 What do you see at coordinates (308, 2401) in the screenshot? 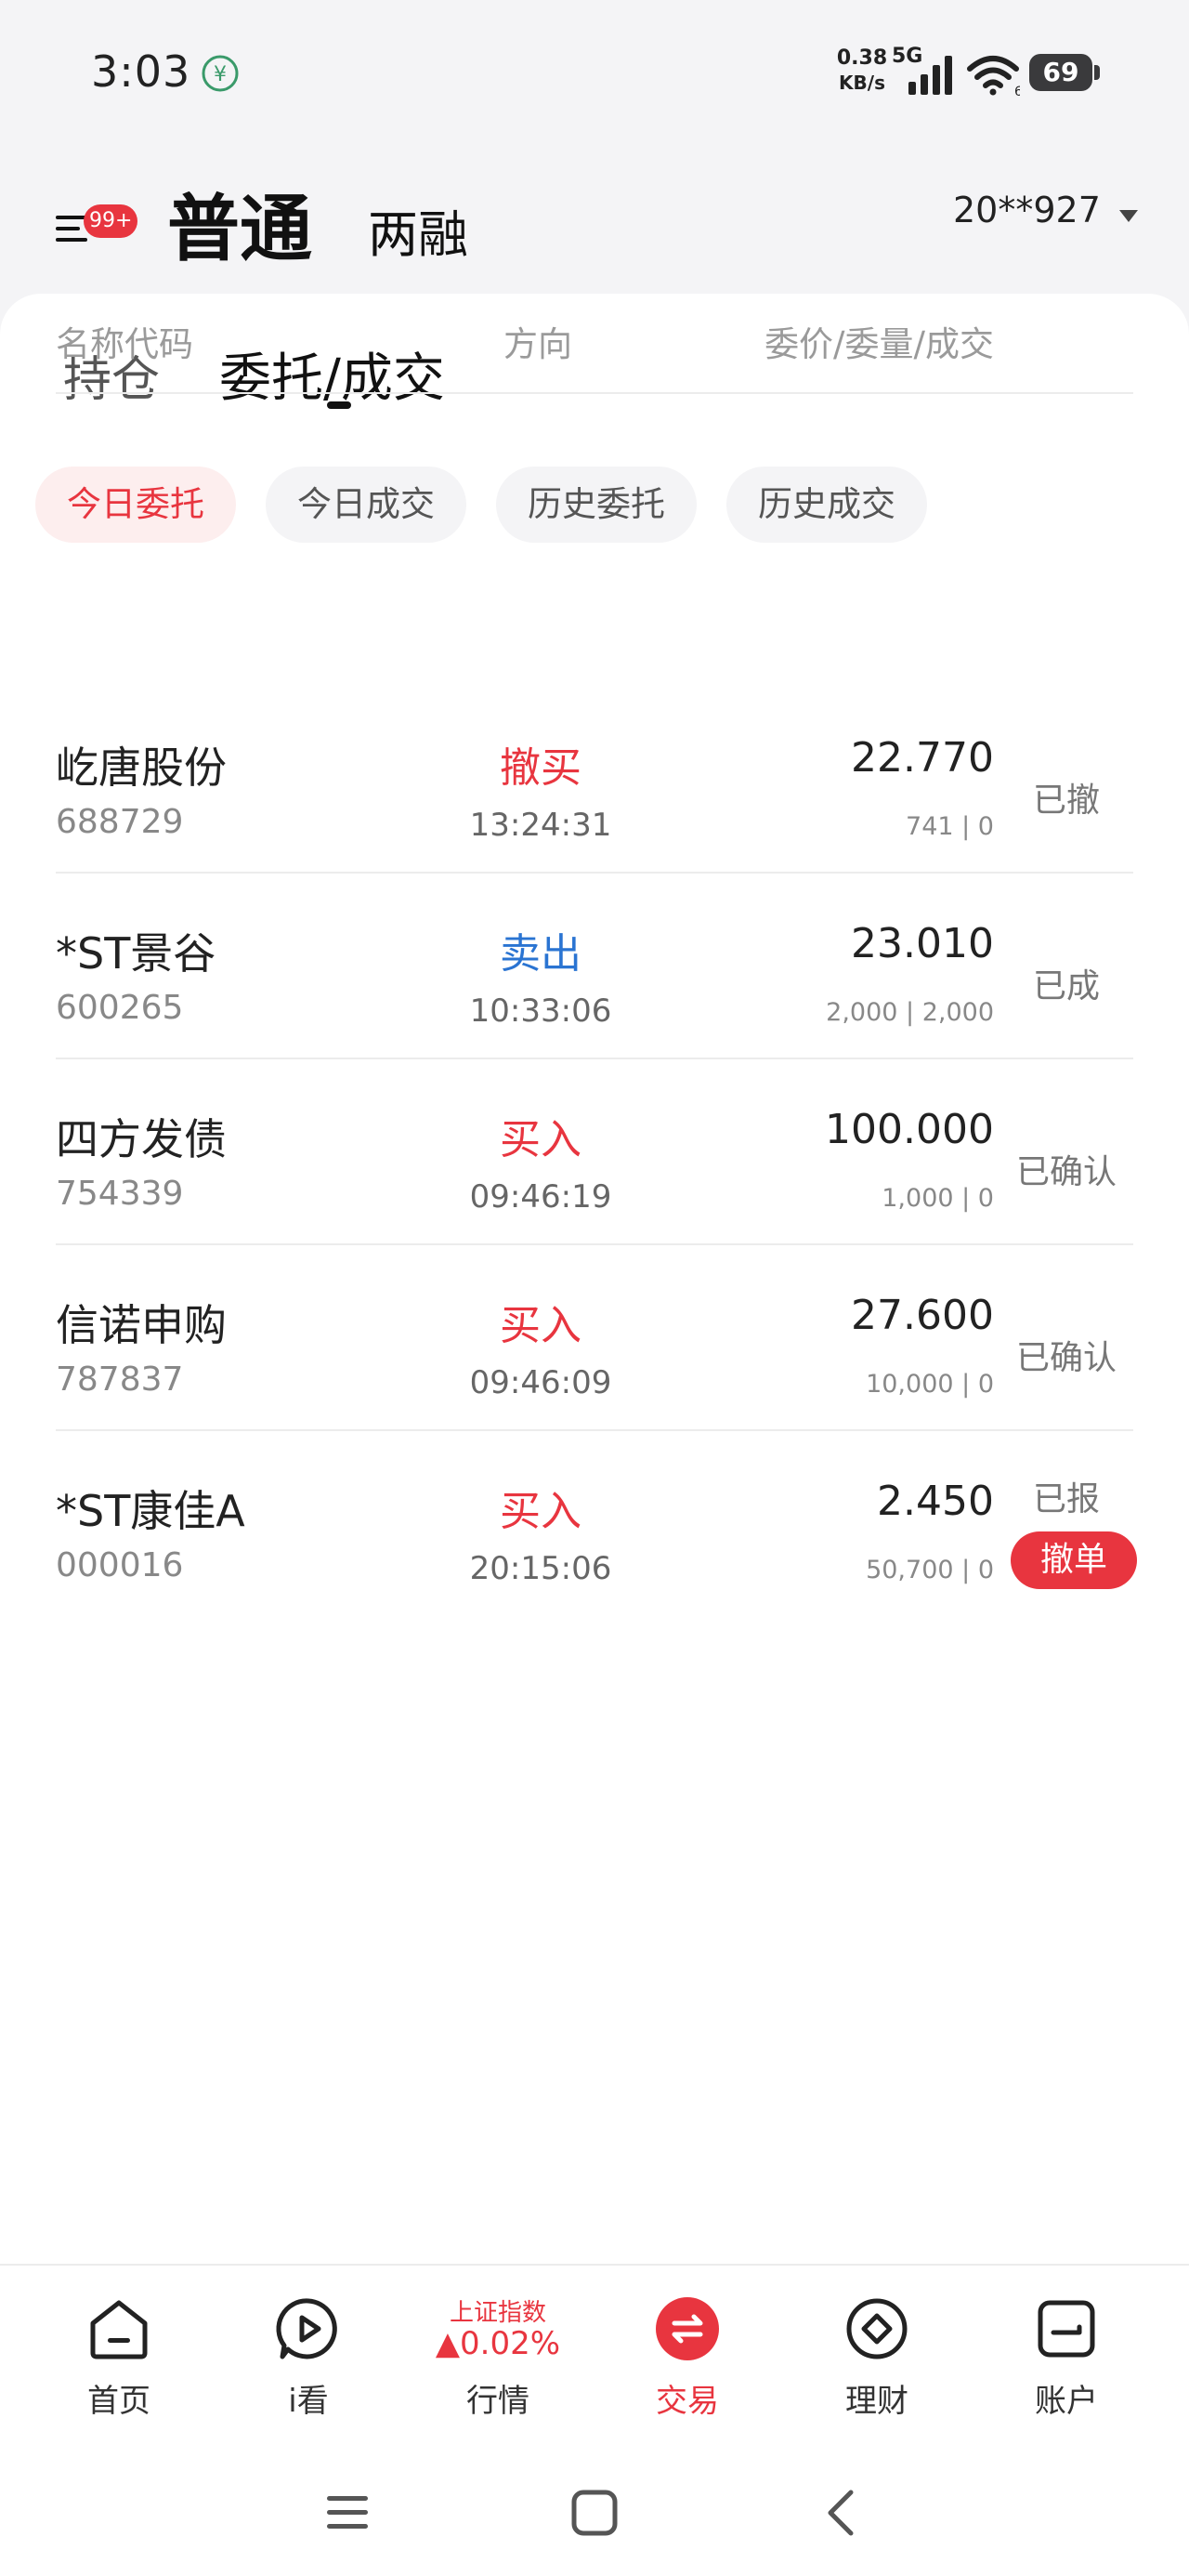
I see `nav-watch-label: i看` at bounding box center [308, 2401].